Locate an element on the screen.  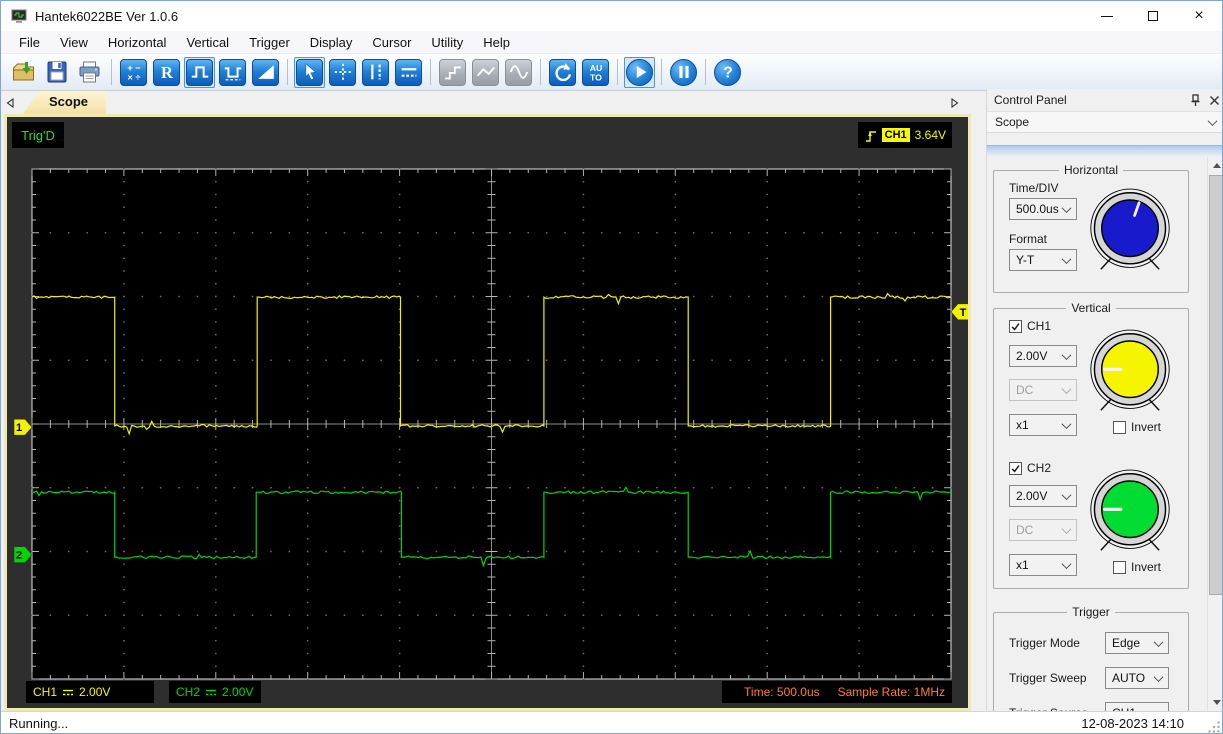
format-select: Y-T is located at coordinates (1043, 260).